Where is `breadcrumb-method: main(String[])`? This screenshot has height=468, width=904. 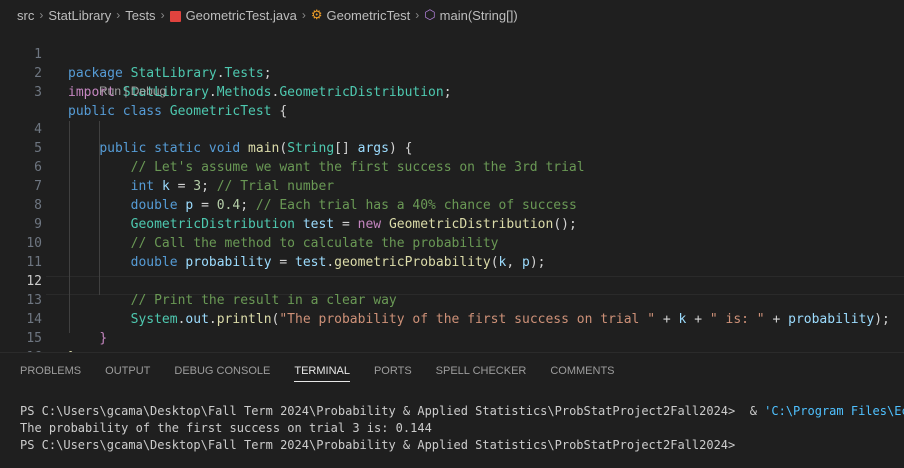
breadcrumb-method: main(String[]) is located at coordinates (479, 15).